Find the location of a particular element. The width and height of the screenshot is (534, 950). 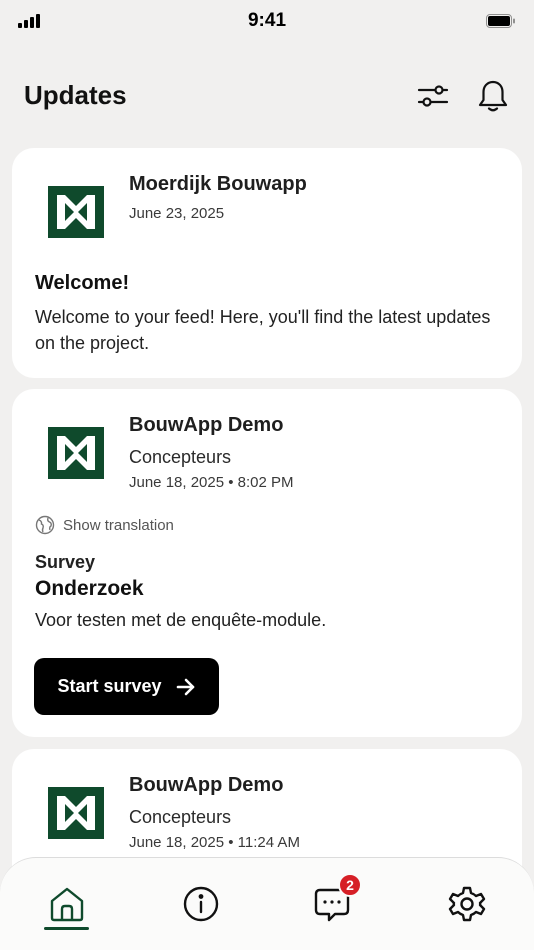

home-icon is located at coordinates (67, 904).